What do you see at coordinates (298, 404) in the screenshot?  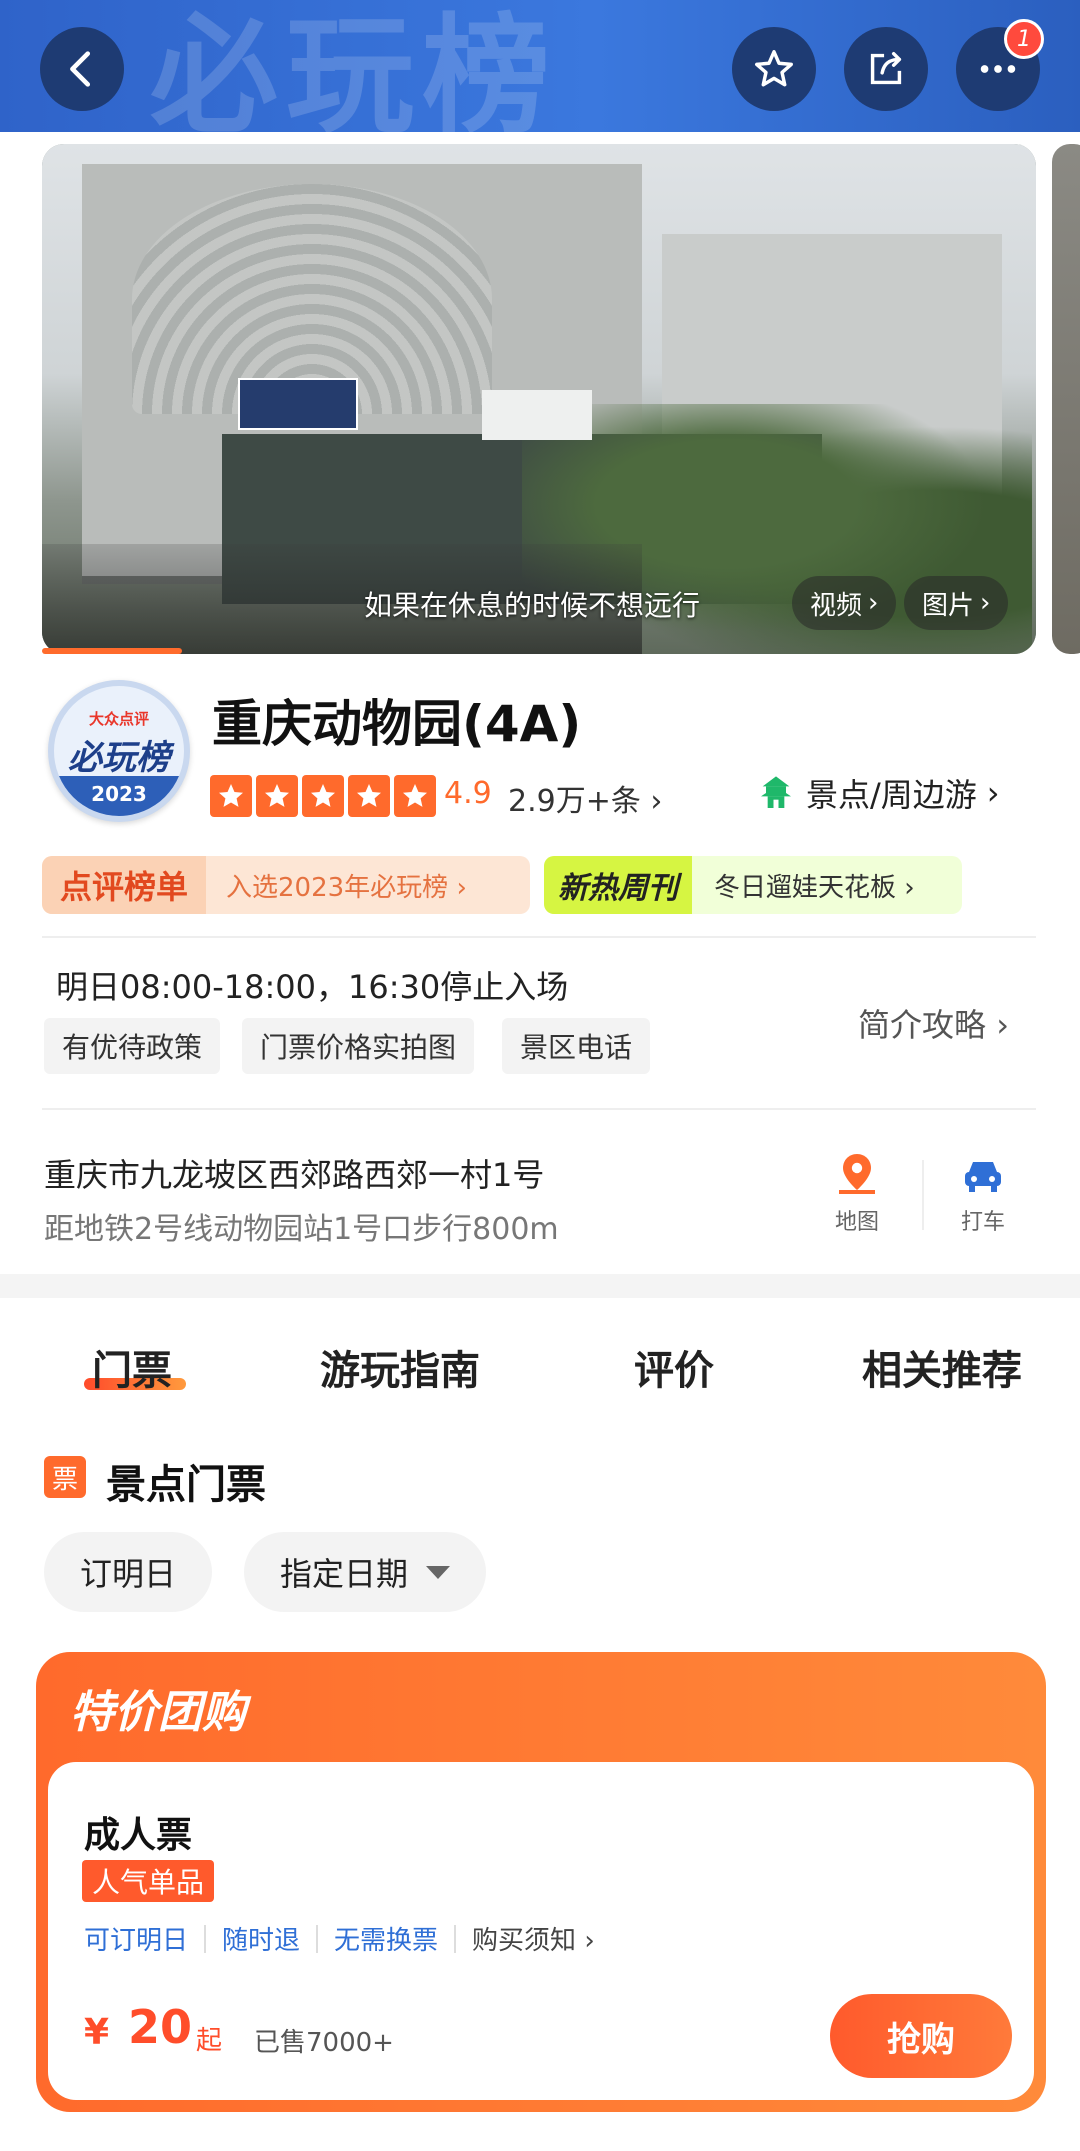 I see `photo-sign` at bounding box center [298, 404].